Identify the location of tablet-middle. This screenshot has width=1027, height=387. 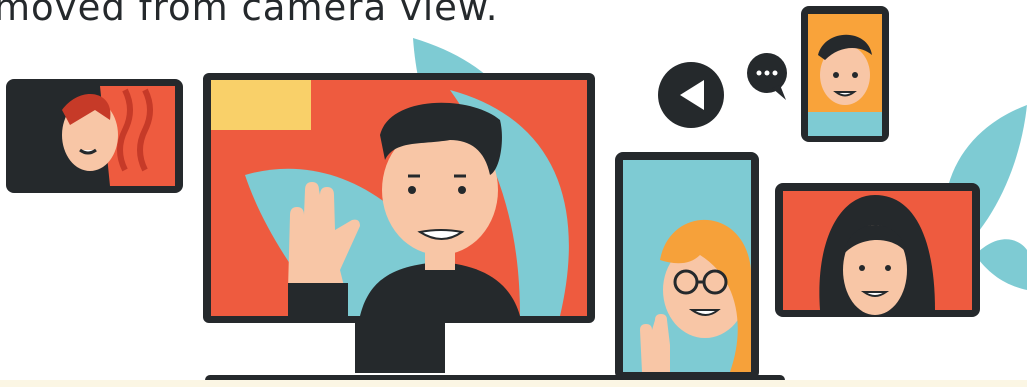
(687, 266).